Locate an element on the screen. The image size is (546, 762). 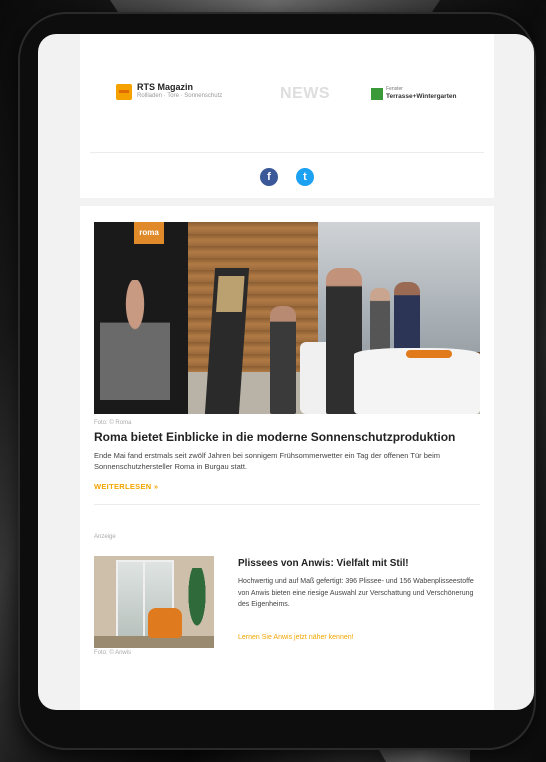
tw-logo-title: Terrasse+Wintergarten is located at coordinates (421, 96).